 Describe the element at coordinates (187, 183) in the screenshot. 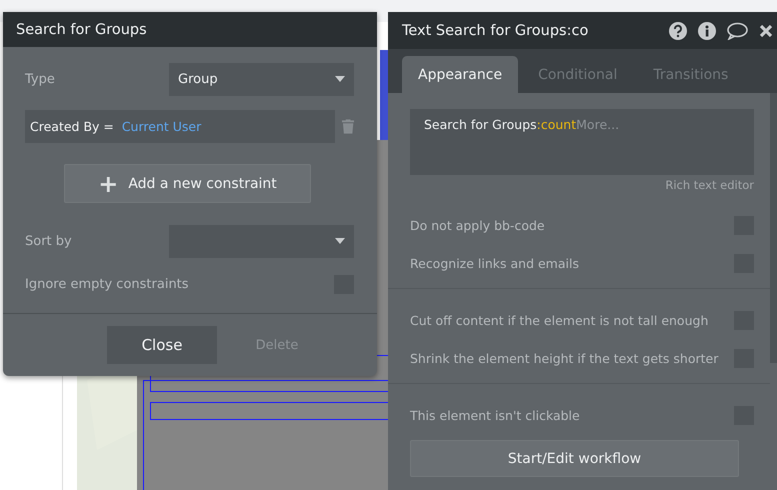

I see `add-constraint-button: + Add a new constraint` at that location.